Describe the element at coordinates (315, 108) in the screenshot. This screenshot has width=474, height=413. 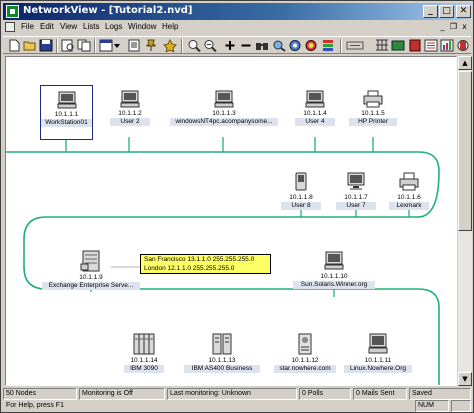
I see `node-user4: 10.1.1.4 User 4` at that location.